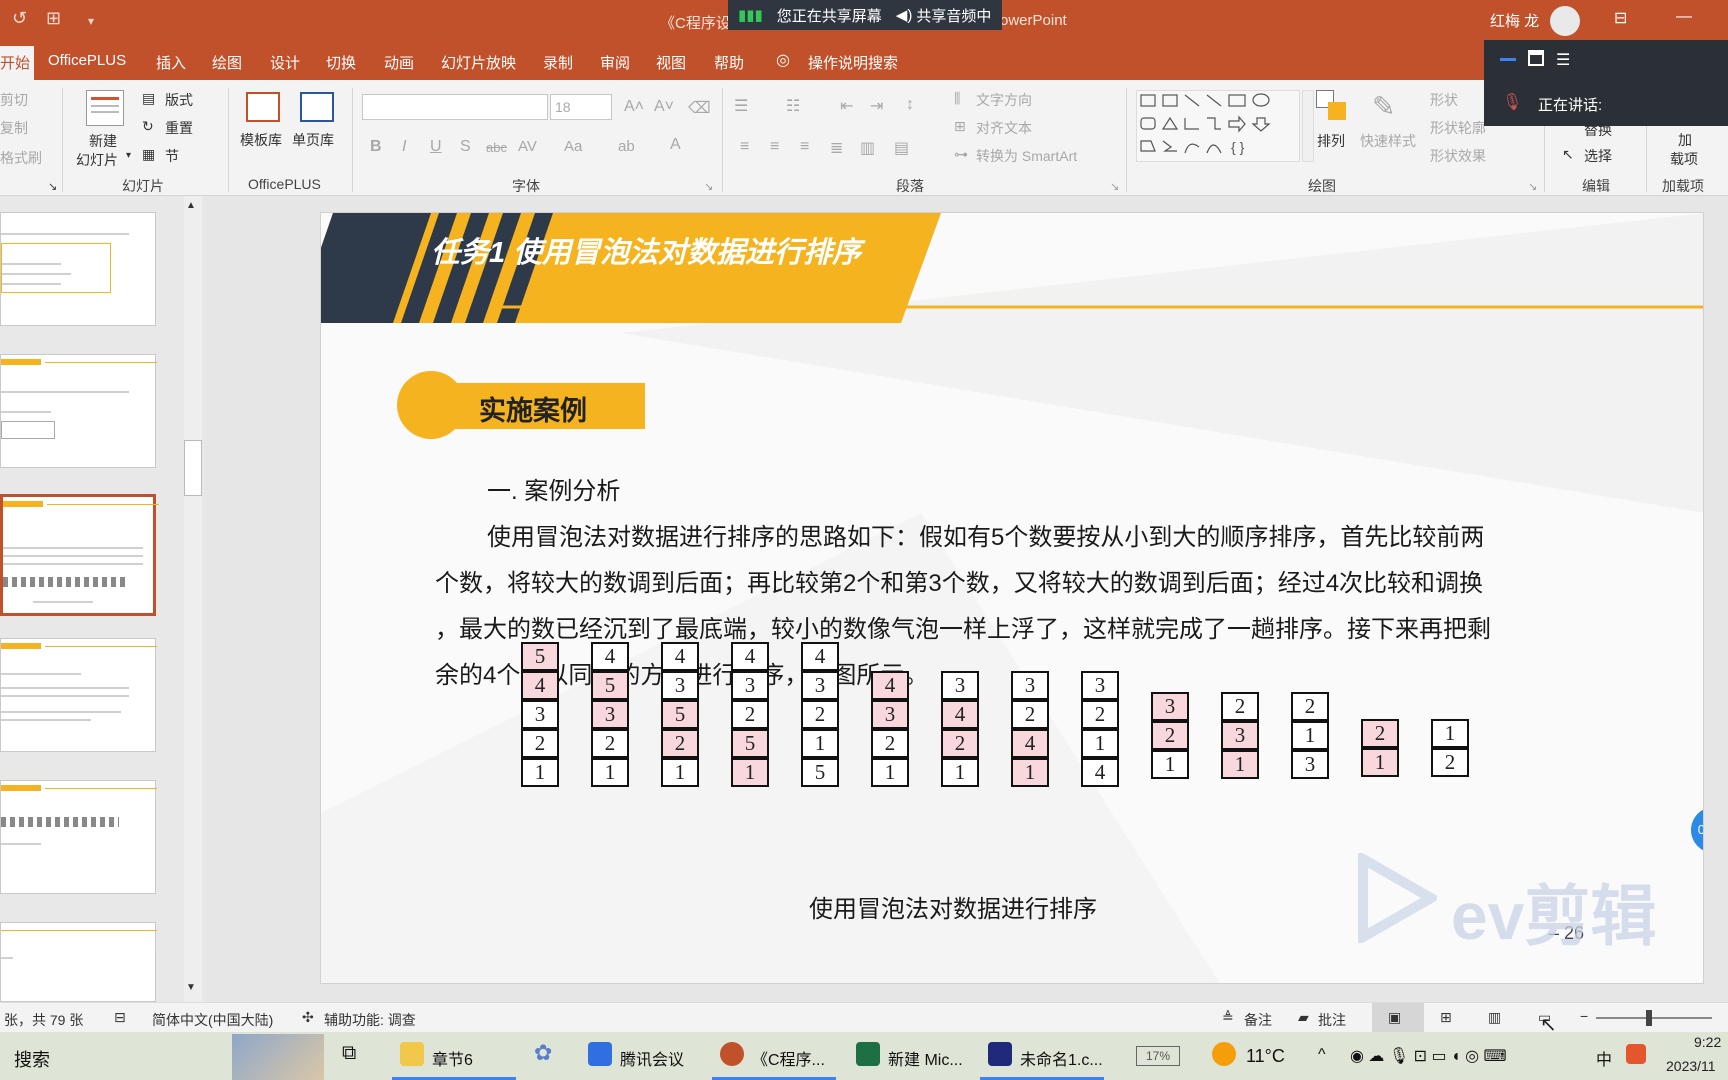 This screenshot has height=1080, width=1728. I want to click on task-view-icon: ⧉, so click(349, 1053).